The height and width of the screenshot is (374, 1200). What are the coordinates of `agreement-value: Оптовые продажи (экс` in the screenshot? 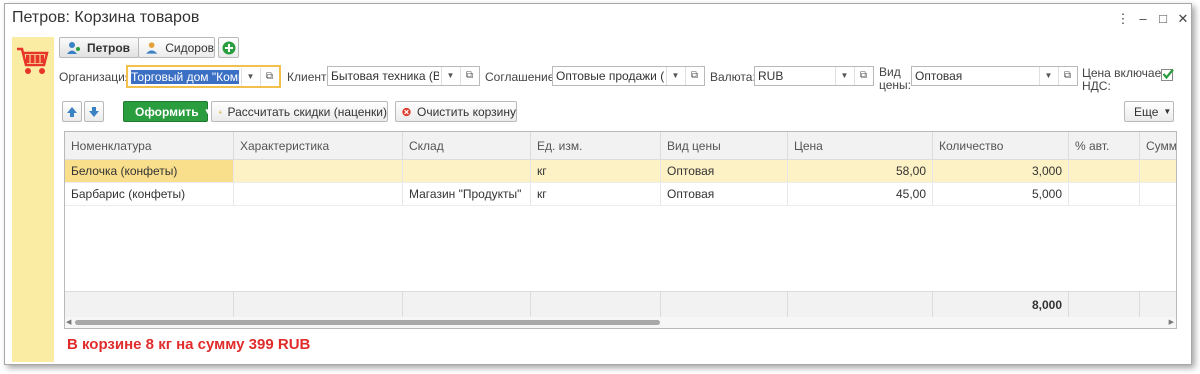 It's located at (610, 76).